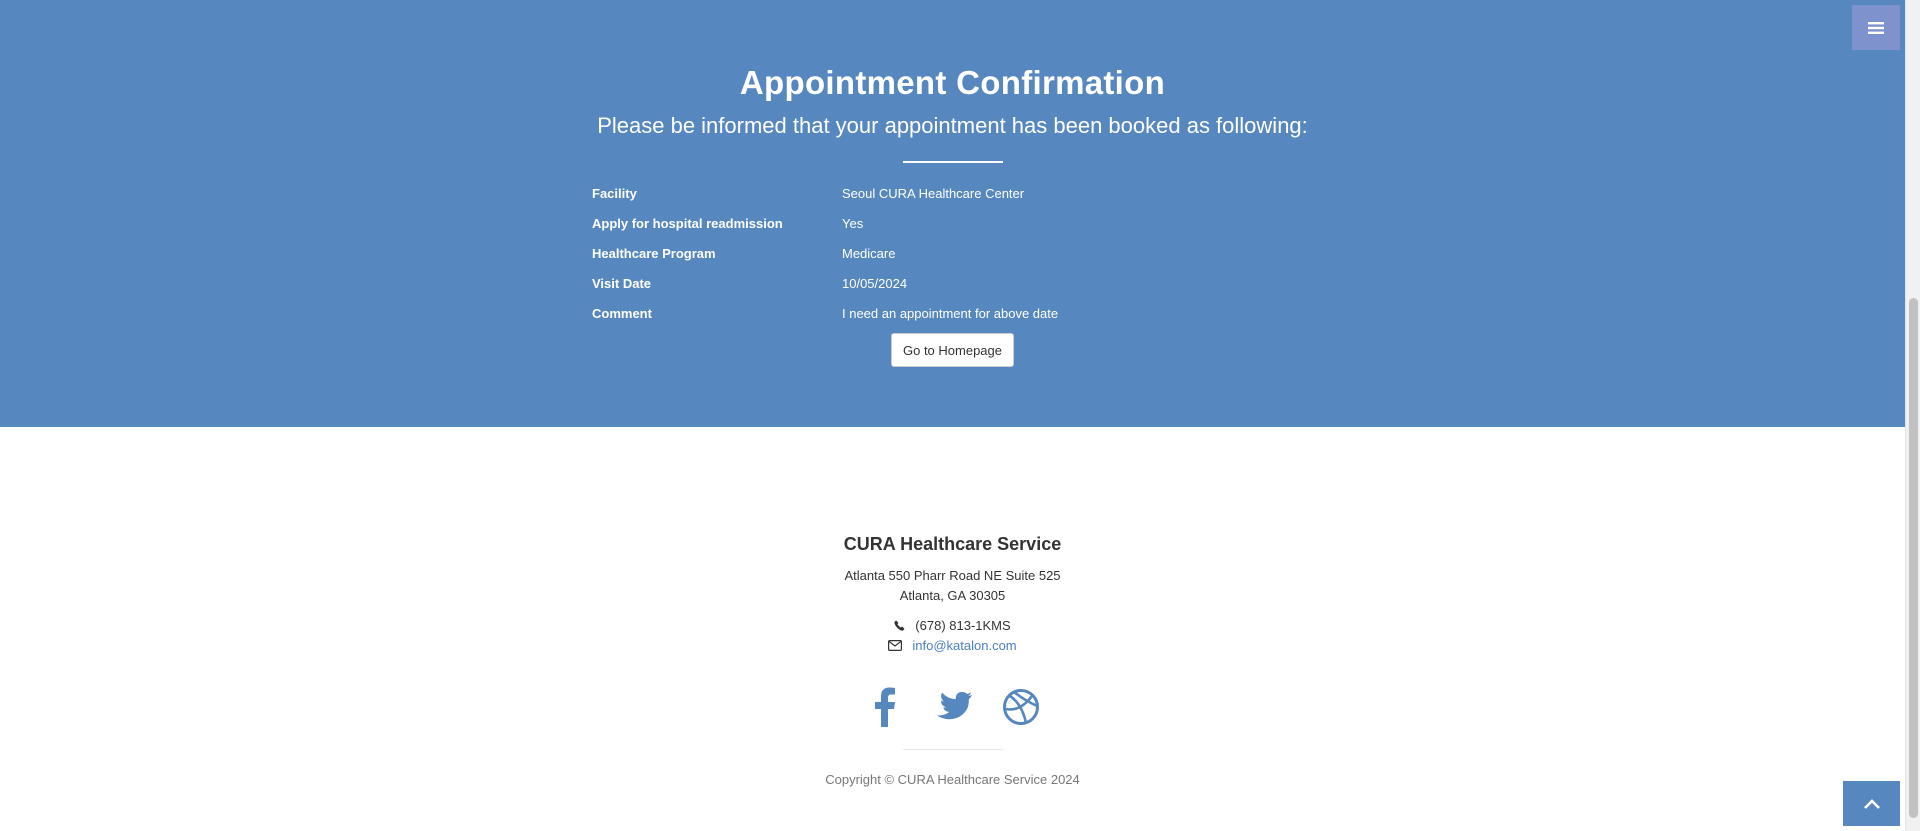 This screenshot has height=831, width=1920. I want to click on address-line-2: Atlanta, GA 30305, so click(952, 595).